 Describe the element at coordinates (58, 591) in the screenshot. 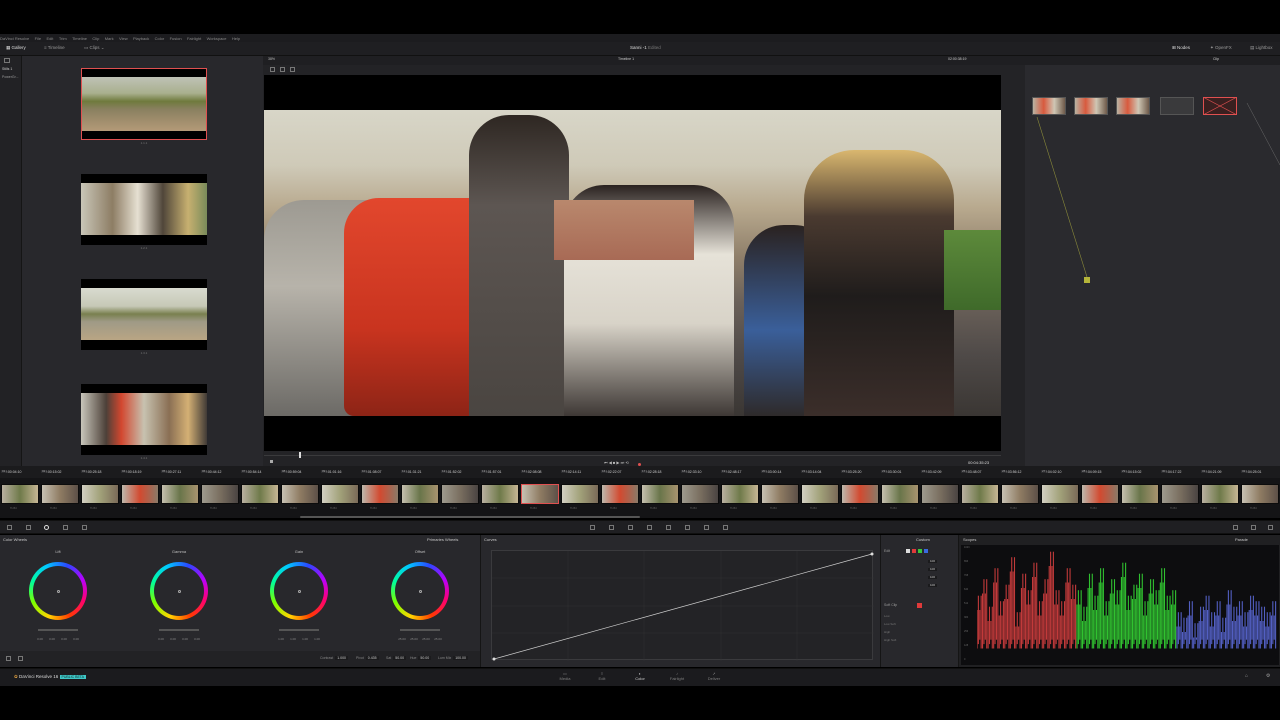

I see `lift-wheel-center` at that location.